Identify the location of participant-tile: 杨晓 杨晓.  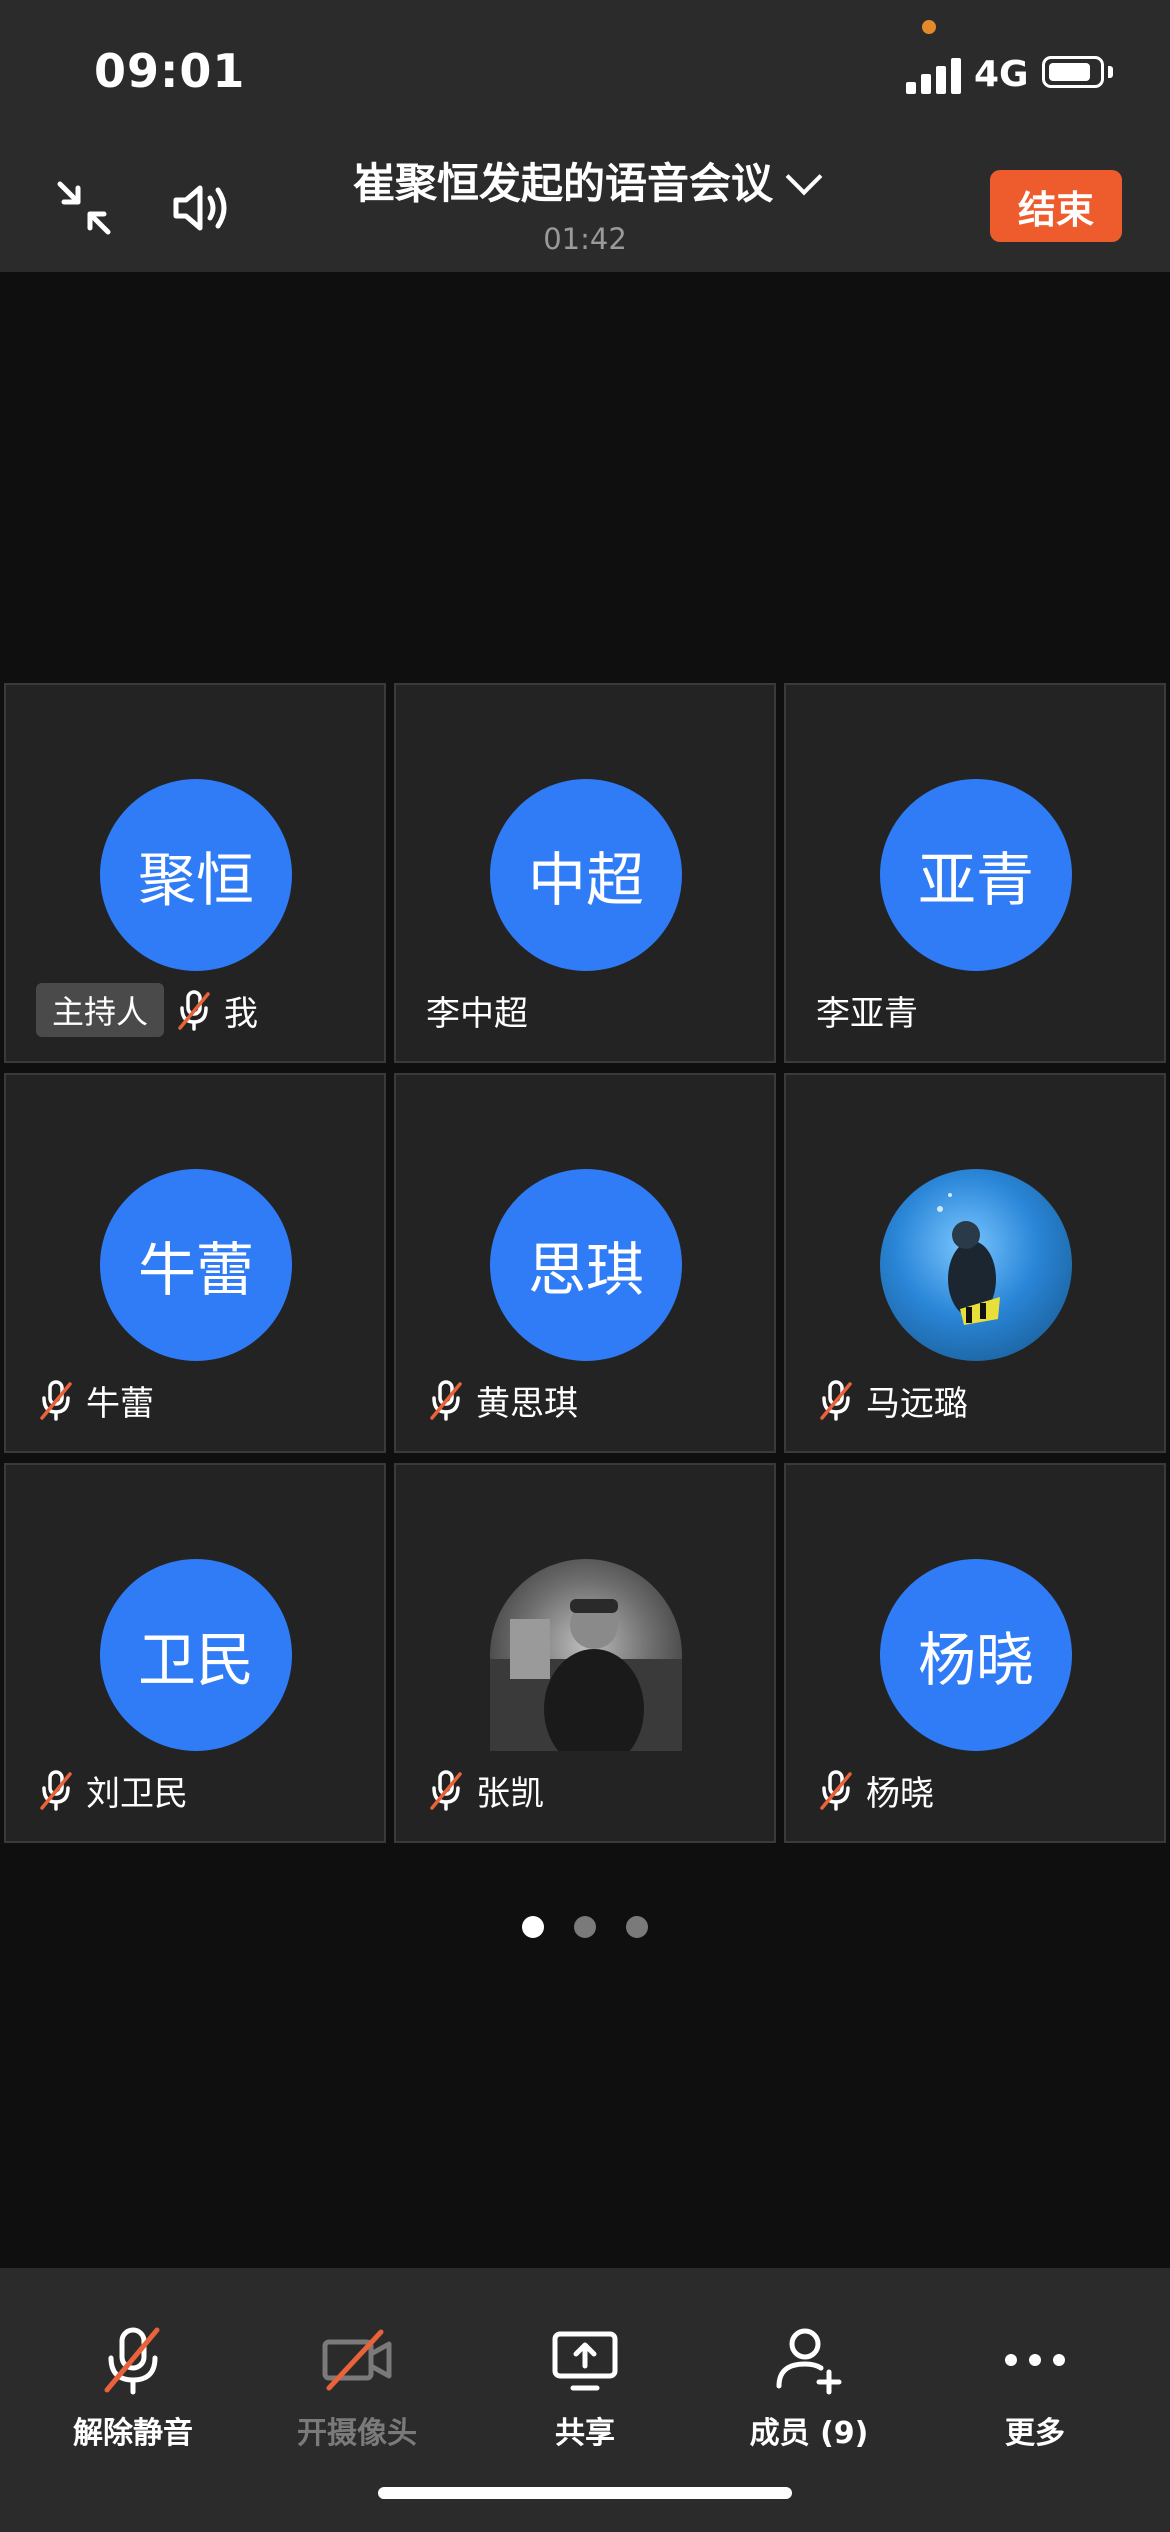
(975, 1653).